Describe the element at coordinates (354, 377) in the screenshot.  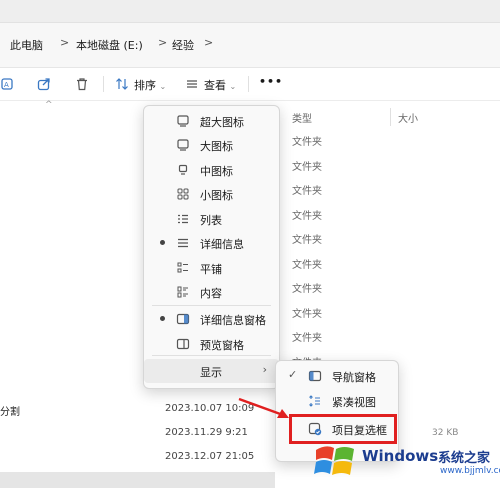
I see `submenu-item-label: 导航窗格` at that location.